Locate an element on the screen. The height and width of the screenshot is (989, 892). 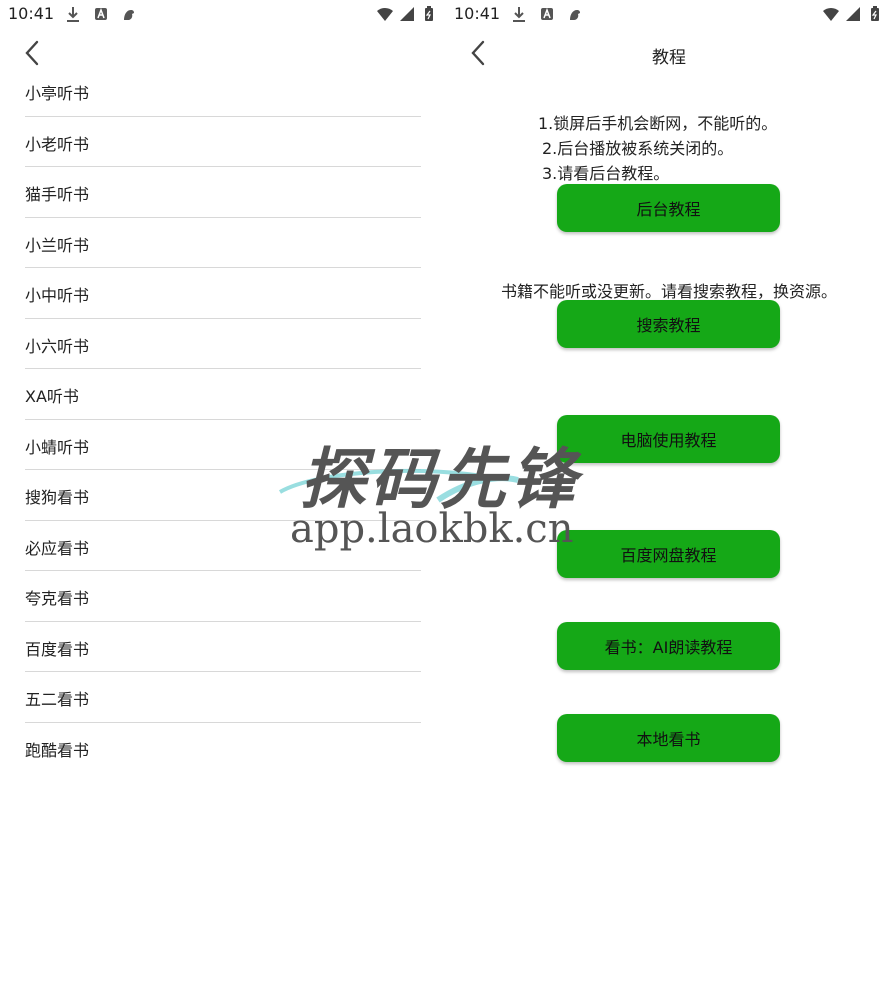
ai-read-tutorial-button: 看书：AI朗读教程 is located at coordinates (668, 646).